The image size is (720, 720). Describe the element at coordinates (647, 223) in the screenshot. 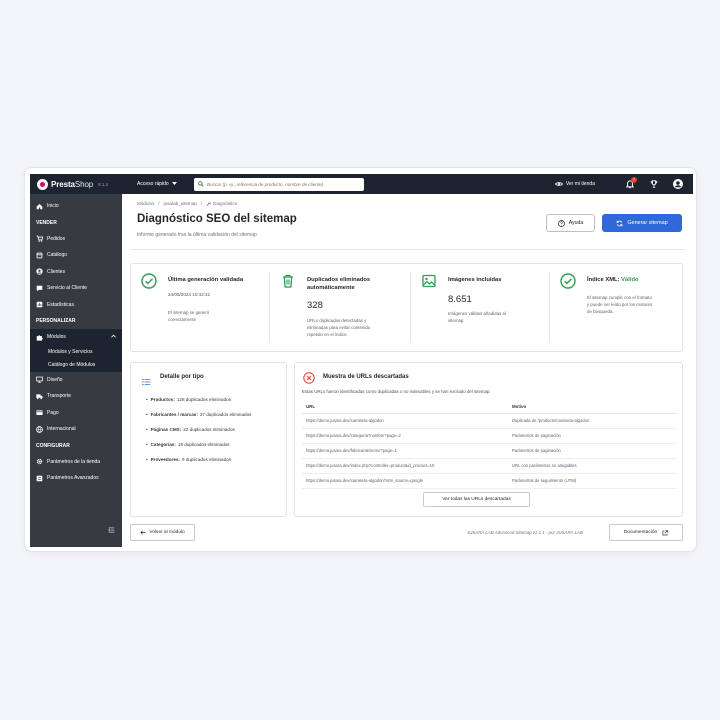

I see `generate-sitemap-label: Generar sitemap` at that location.